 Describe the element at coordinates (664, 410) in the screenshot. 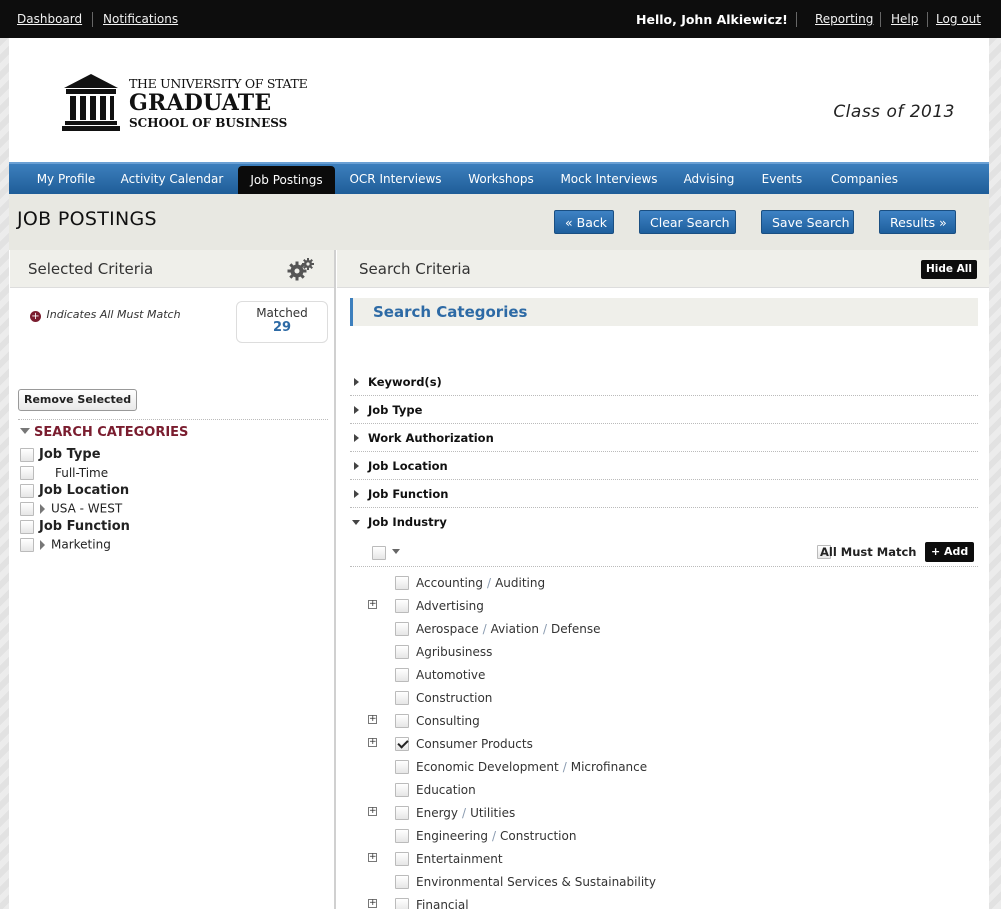

I see `section-job-type: Job Type` at that location.